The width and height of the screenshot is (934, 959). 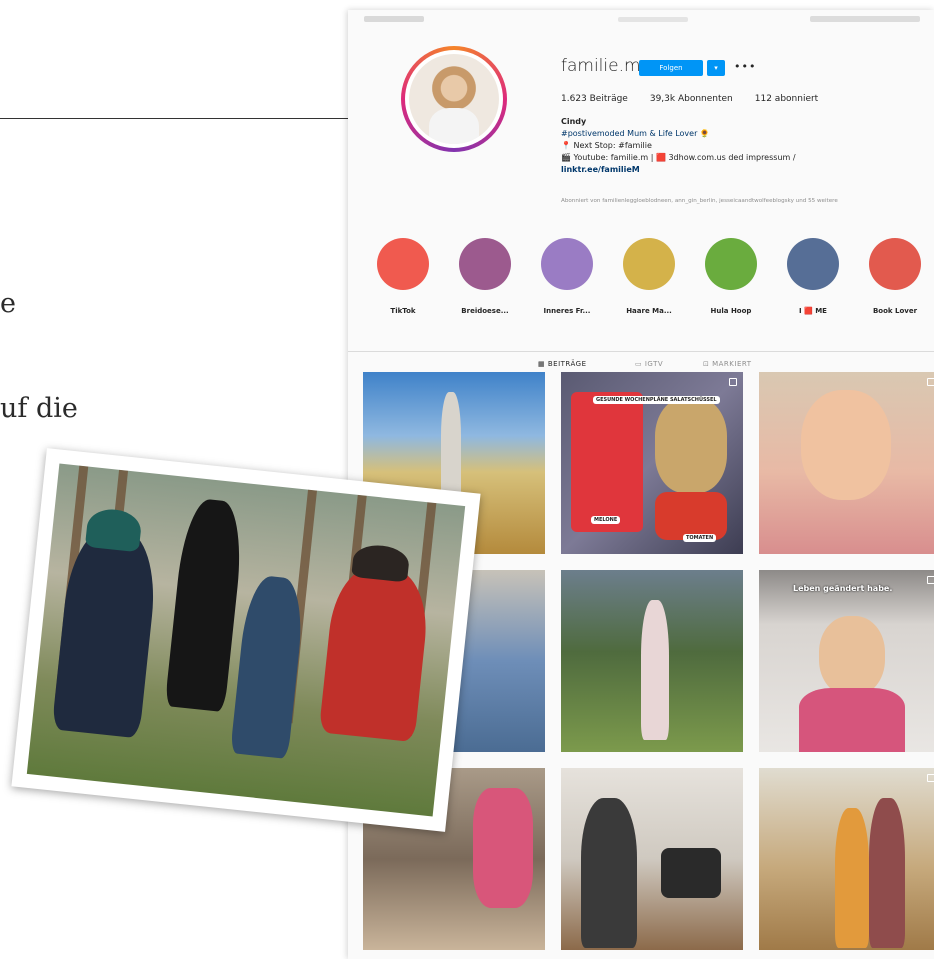 I want to click on tab-posts: ▦ BEITRÄGE, so click(x=562, y=364).